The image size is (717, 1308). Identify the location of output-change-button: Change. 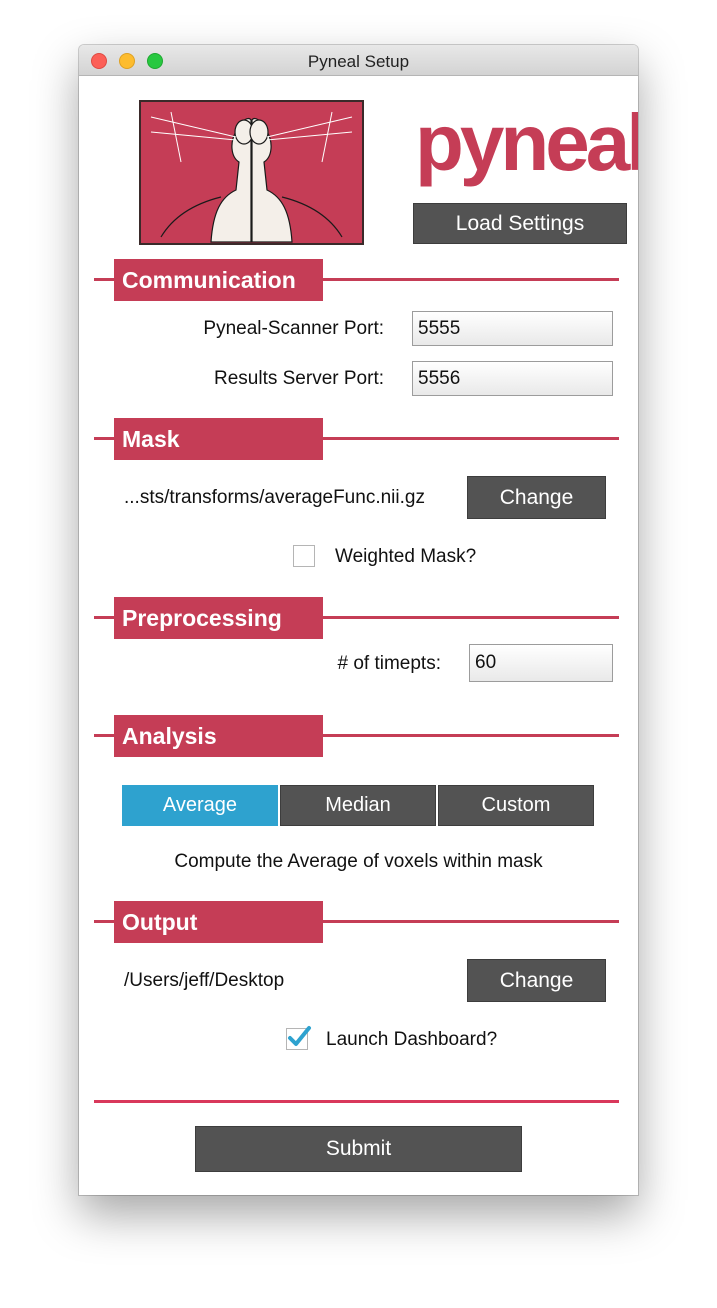
(536, 980).